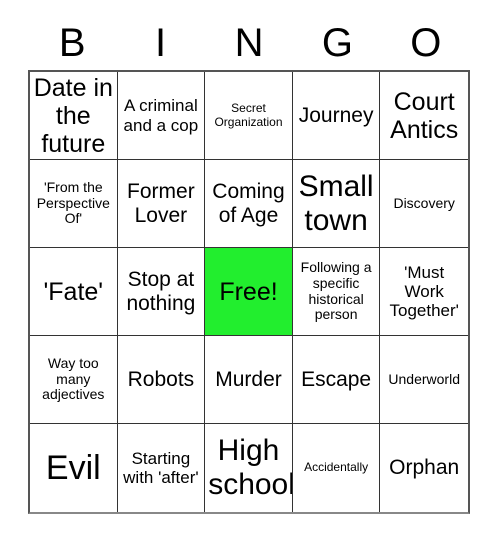 Image resolution: width=500 pixels, height=544 pixels. I want to click on header-letter-n: N, so click(249, 43).